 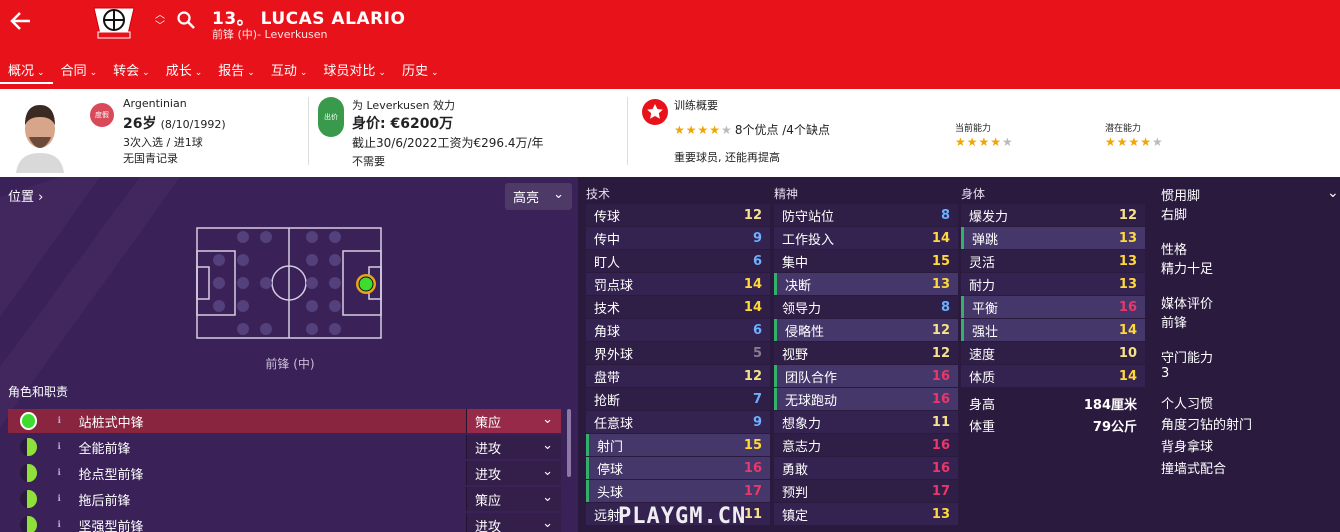 I want to click on tab-overview: 概况 ⌄, so click(x=26, y=71).